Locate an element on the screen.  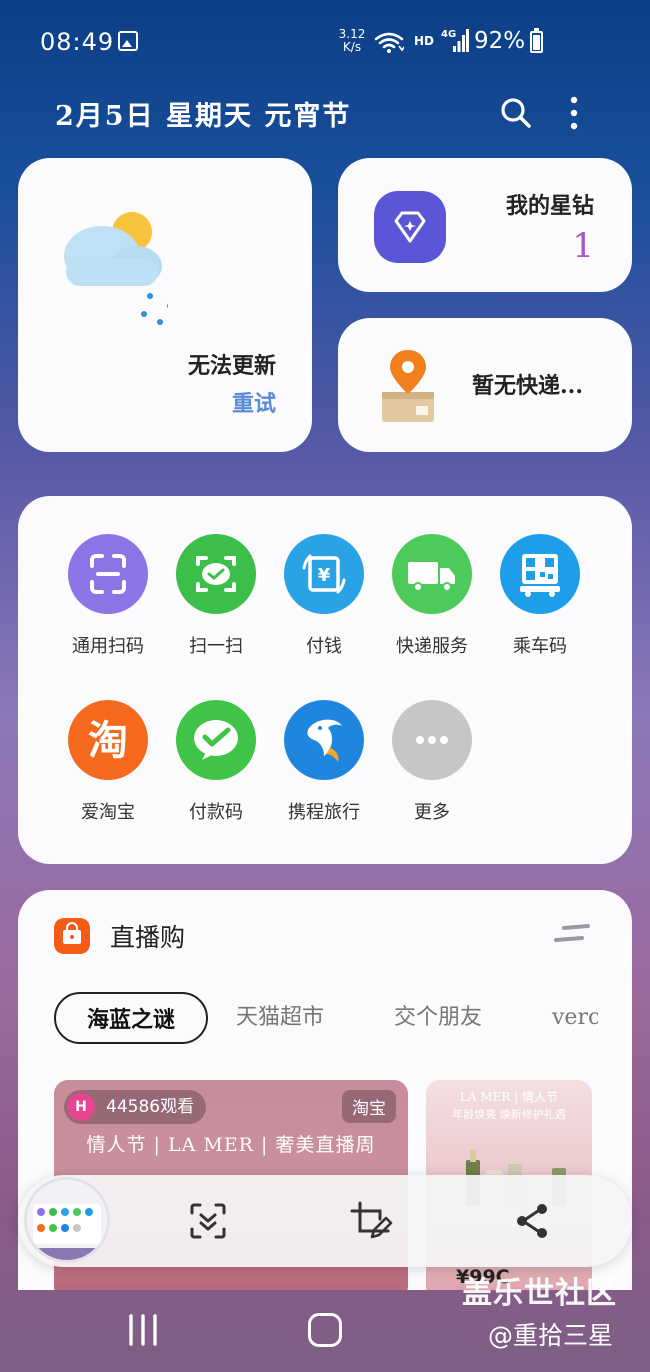
watermark-title: 盖乐世社区 is located at coordinates (539, 1293).